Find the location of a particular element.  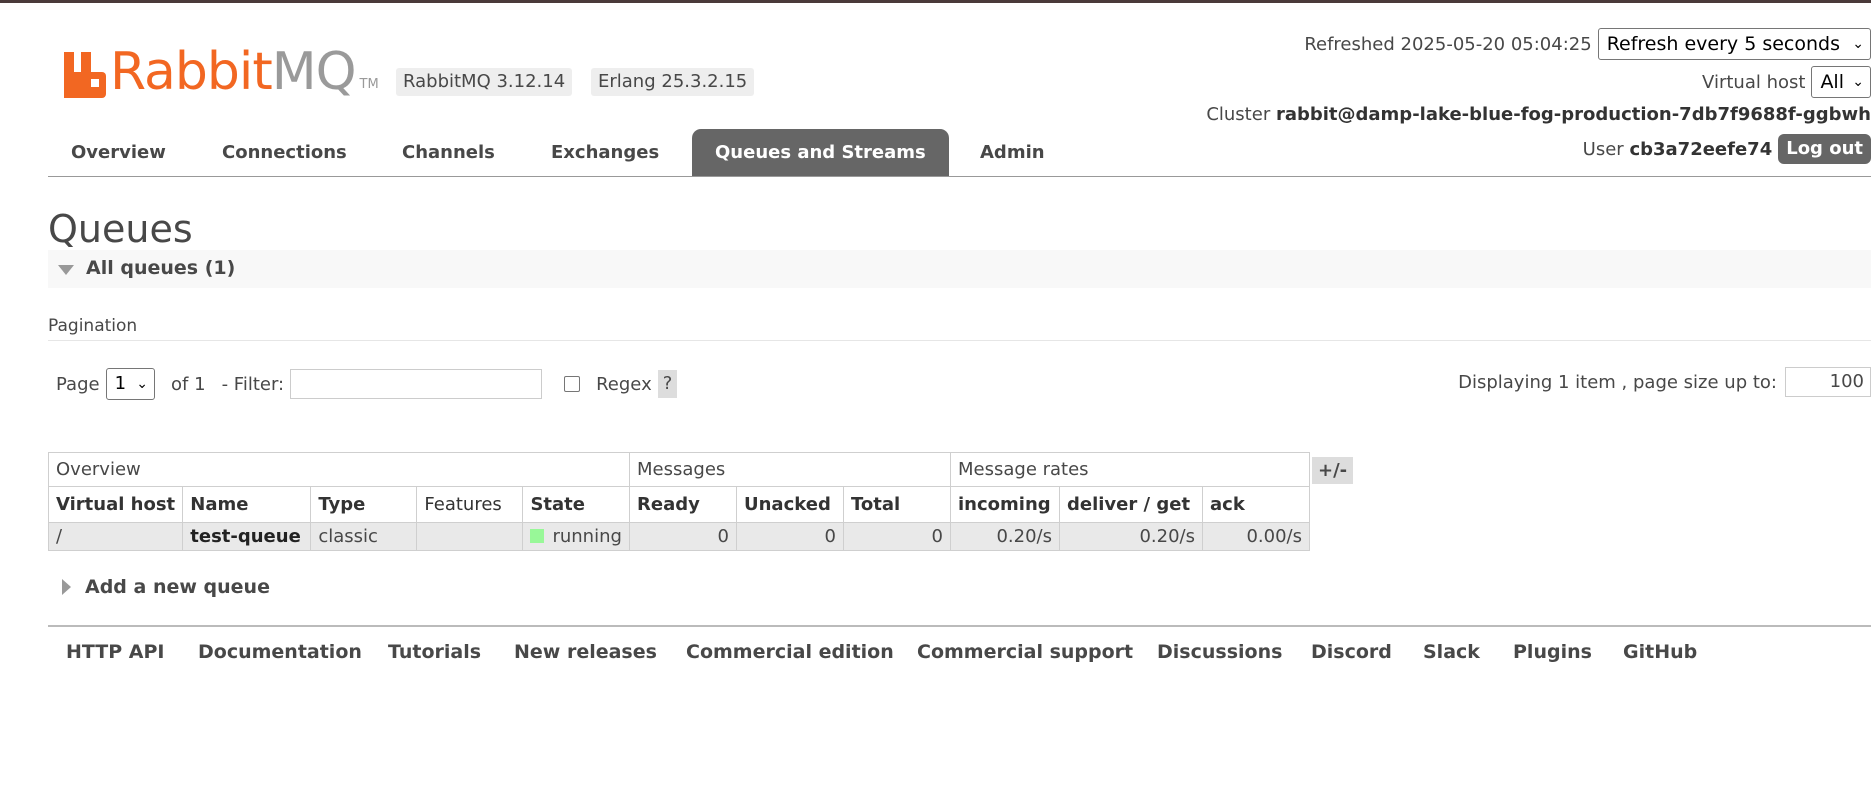

col-features: Features is located at coordinates (470, 504).